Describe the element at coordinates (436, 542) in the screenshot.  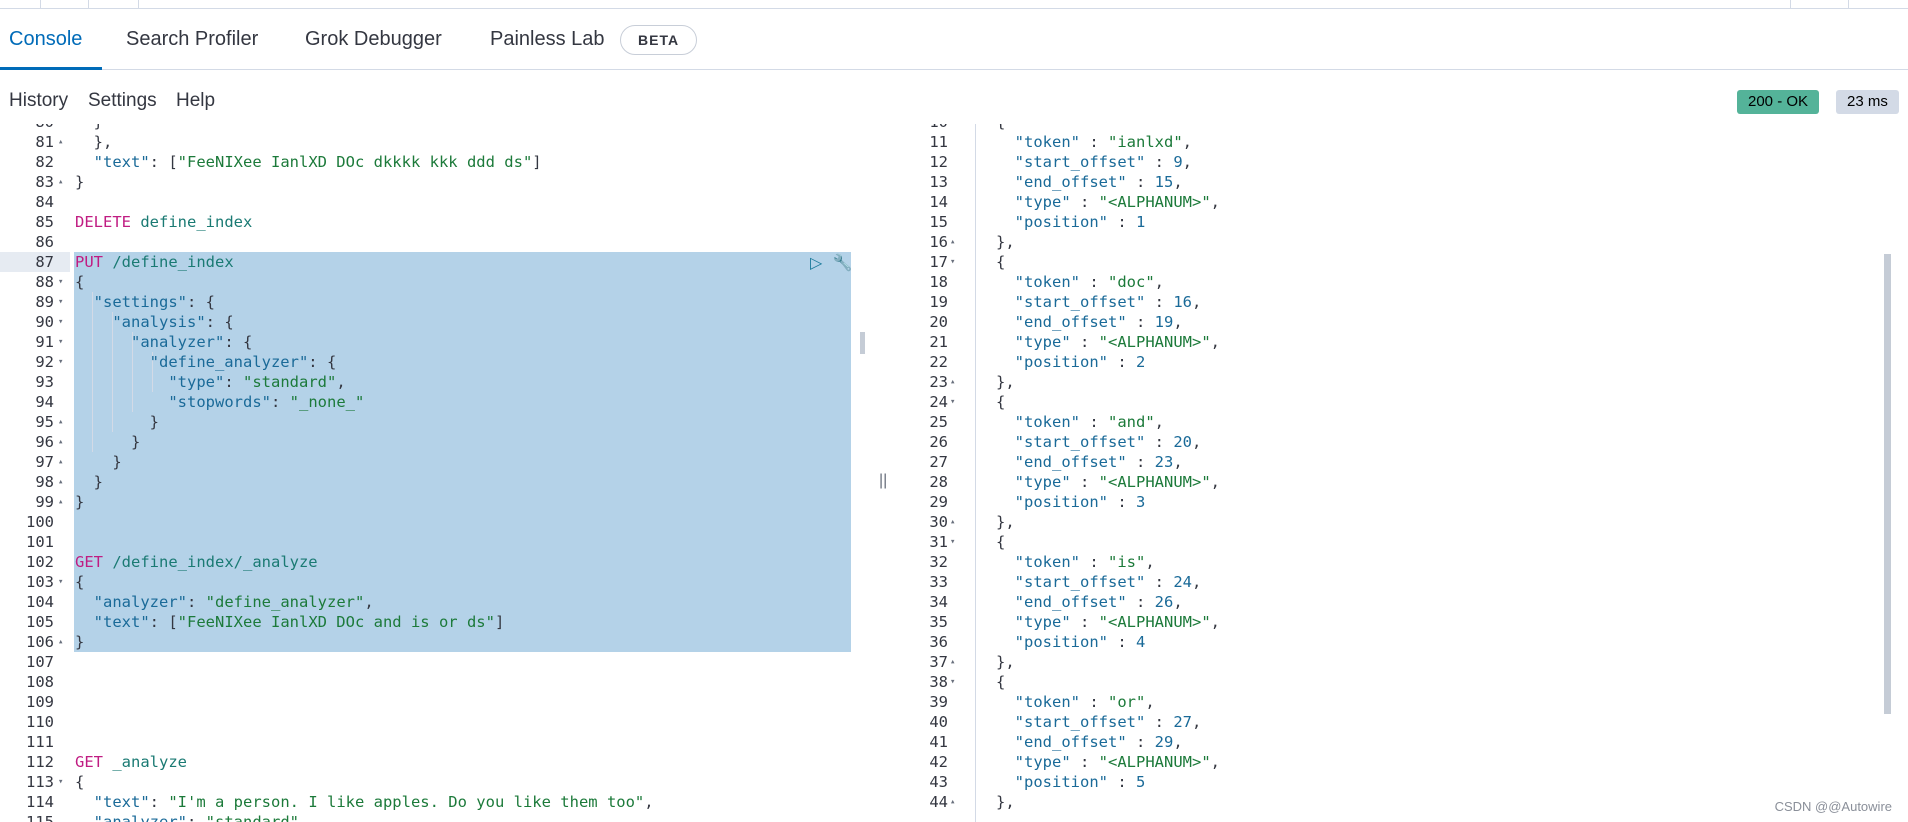
I see `code-line: 101` at that location.